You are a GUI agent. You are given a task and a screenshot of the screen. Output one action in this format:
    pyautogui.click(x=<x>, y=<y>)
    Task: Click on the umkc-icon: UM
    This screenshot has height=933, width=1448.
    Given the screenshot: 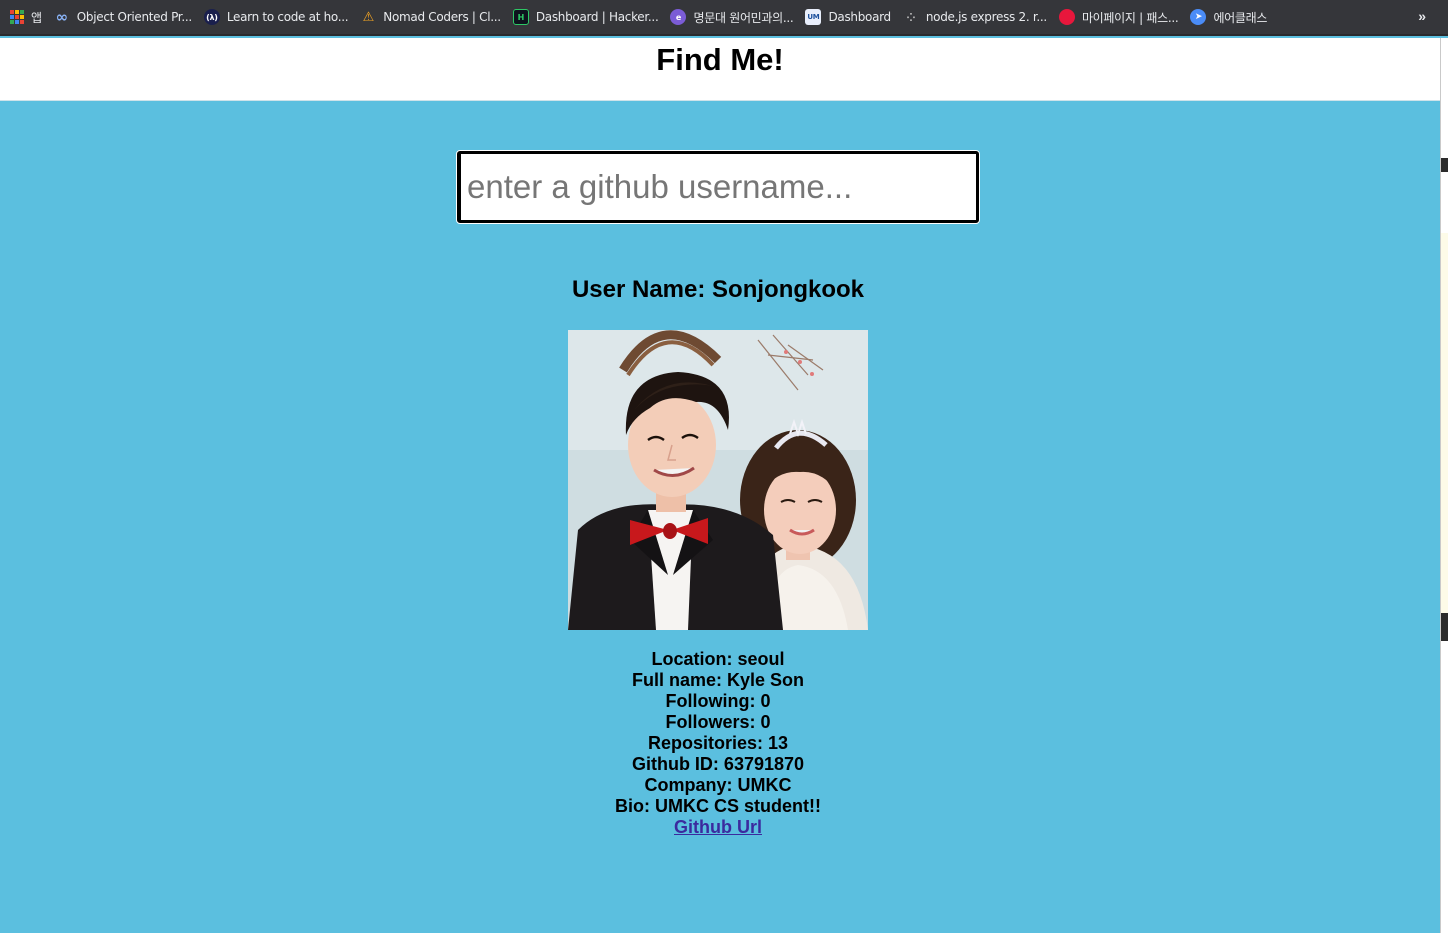 What is the action you would take?
    pyautogui.click(x=813, y=17)
    